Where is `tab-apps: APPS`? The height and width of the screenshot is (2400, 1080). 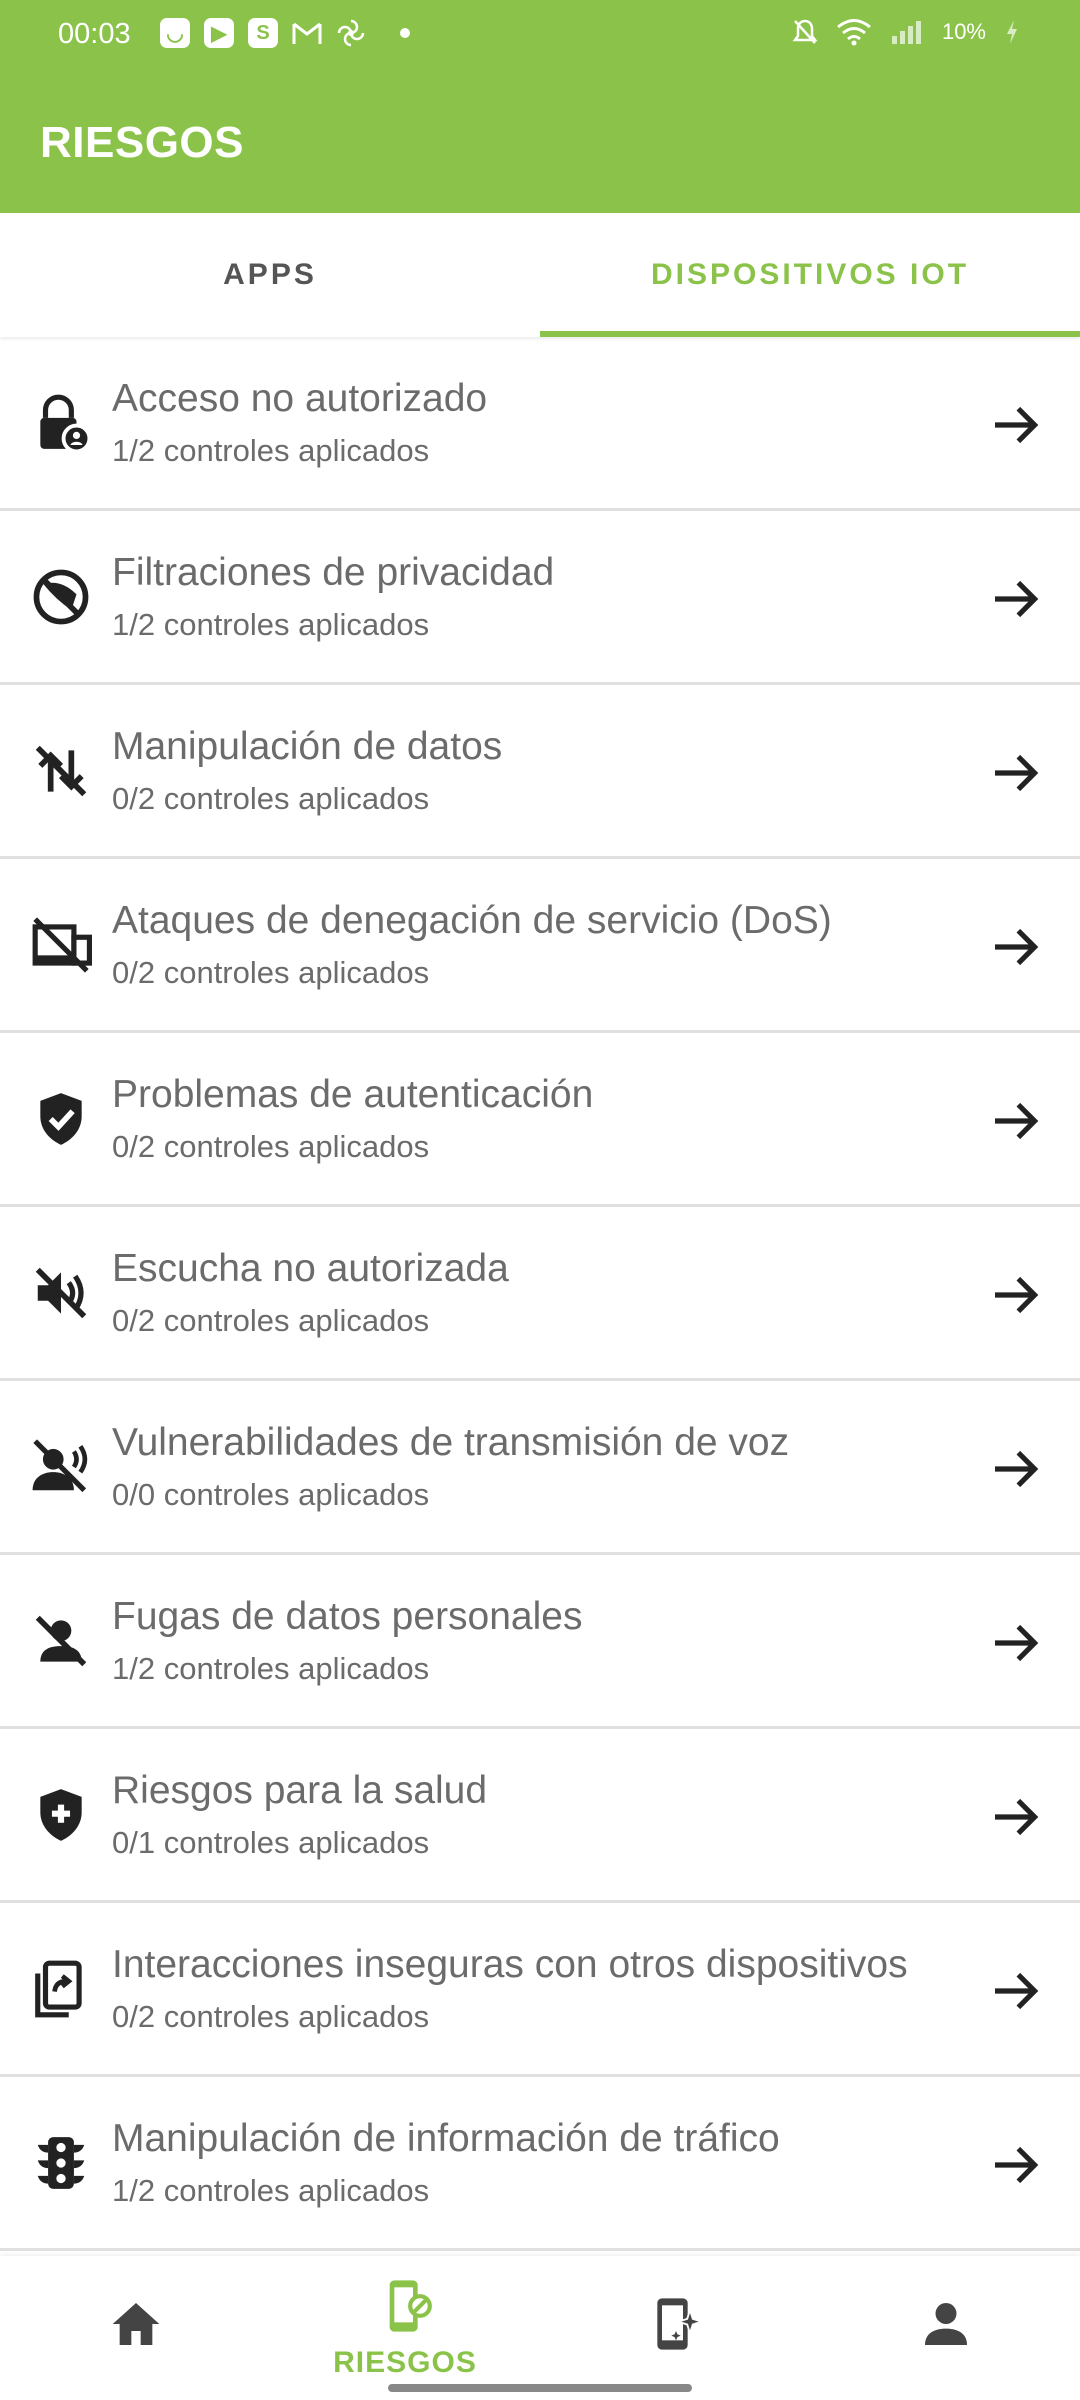
tab-apps: APPS is located at coordinates (270, 275).